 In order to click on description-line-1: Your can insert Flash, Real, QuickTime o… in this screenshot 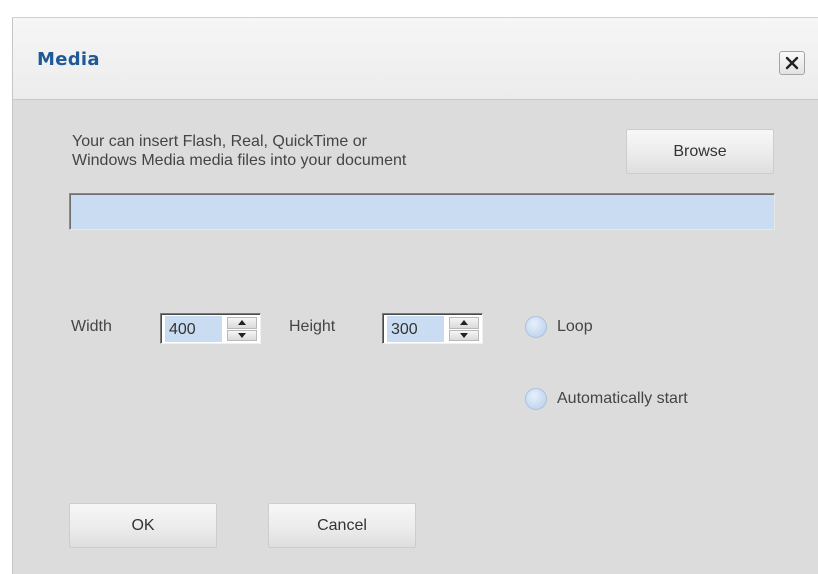, I will do `click(219, 141)`.